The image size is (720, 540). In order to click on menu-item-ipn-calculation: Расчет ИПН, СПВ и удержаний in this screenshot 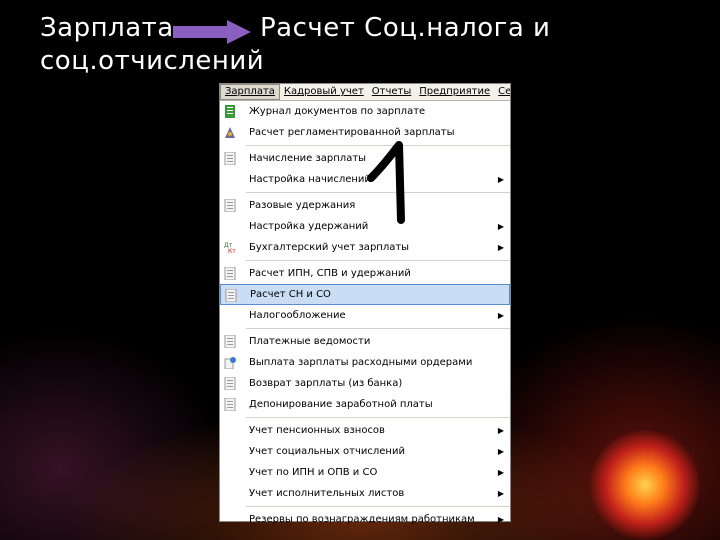, I will do `click(365, 273)`.